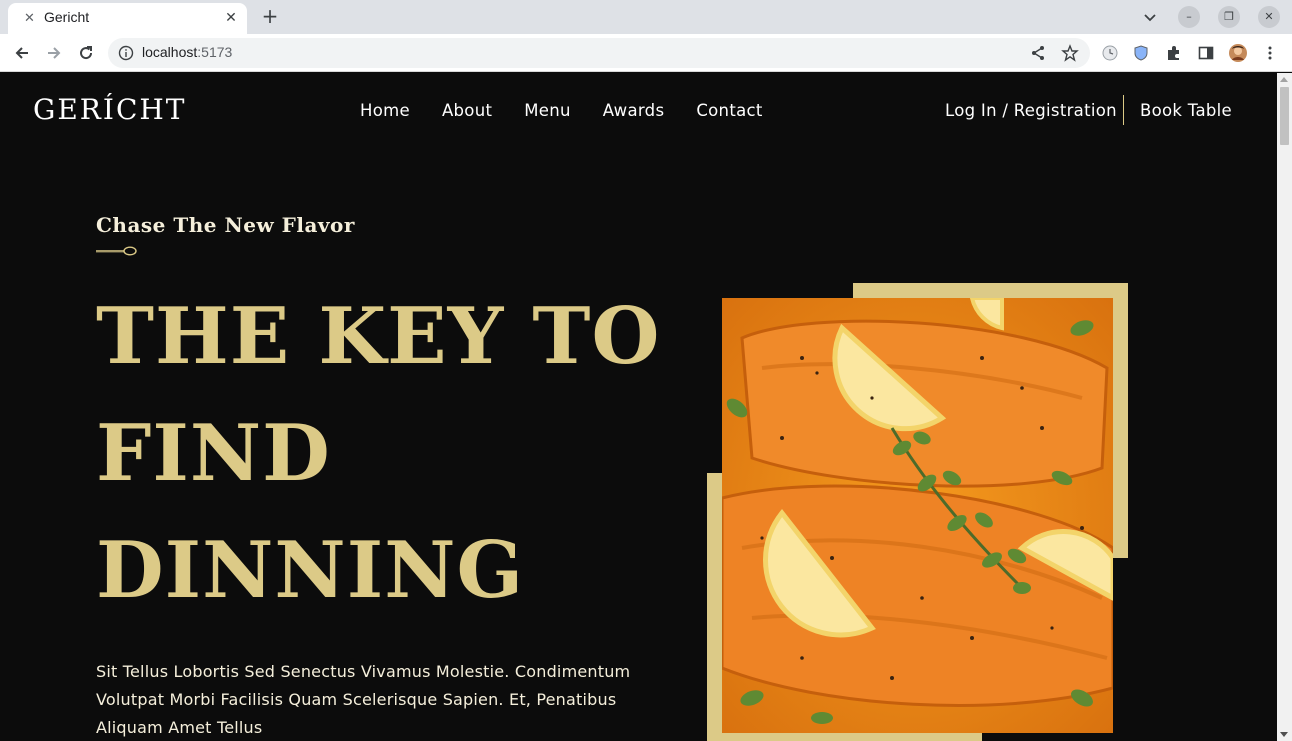 This screenshot has width=1292, height=741. Describe the element at coordinates (213, 453) in the screenshot. I see `headline-line: FIND` at that location.